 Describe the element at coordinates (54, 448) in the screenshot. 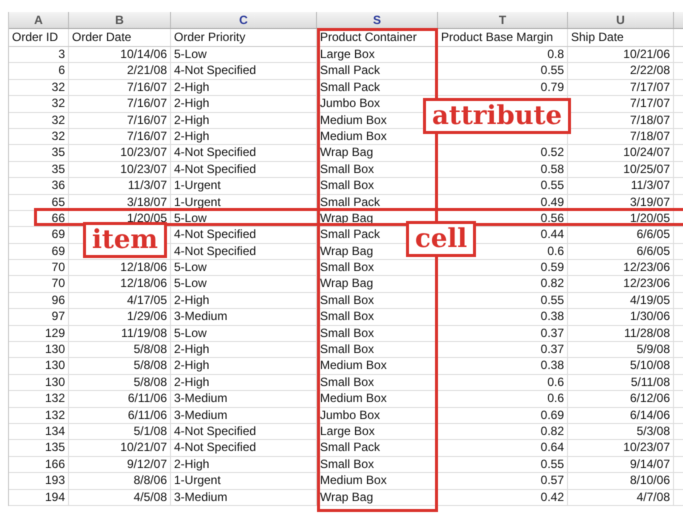

I see `table-cell: 135` at that location.